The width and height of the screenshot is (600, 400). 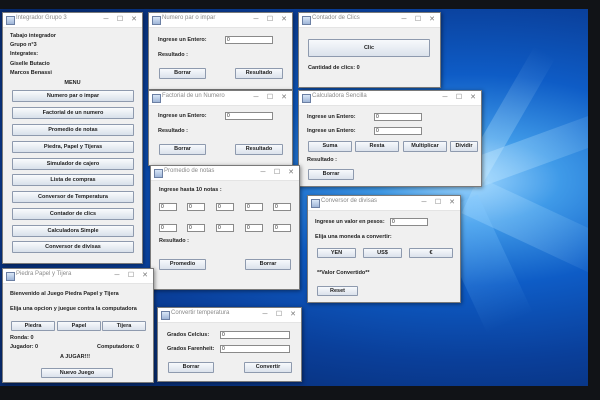 I want to click on info-line: Giselle Butacio, so click(x=30, y=64).